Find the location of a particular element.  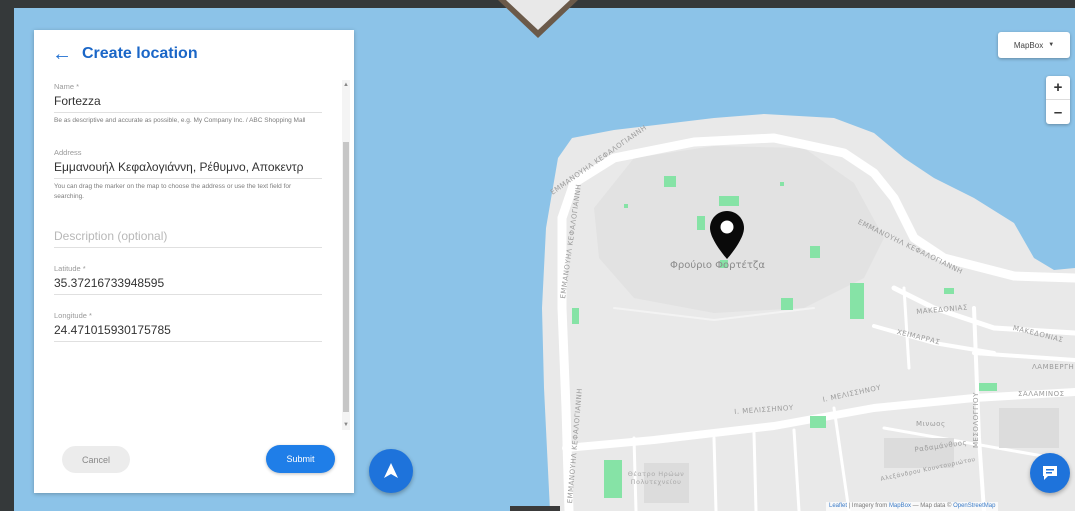

zoom-out-button: – is located at coordinates (1058, 112).